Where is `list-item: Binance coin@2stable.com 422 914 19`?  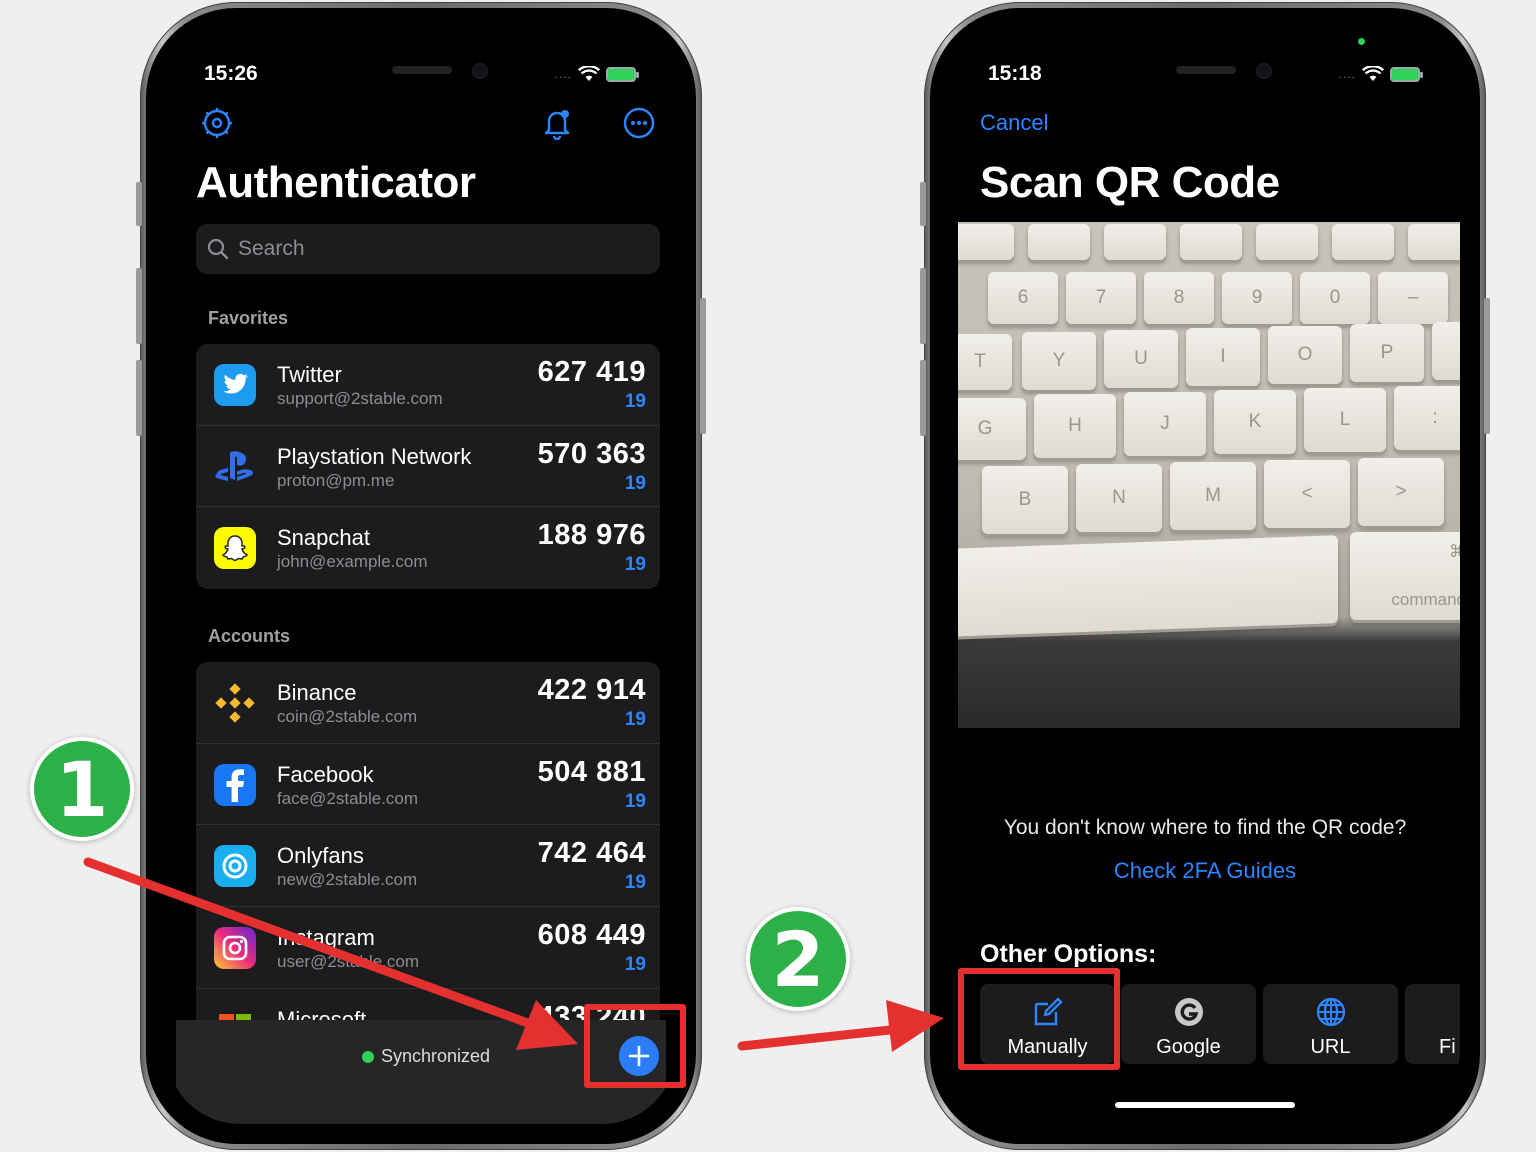
list-item: Binance coin@2stable.com 422 914 19 is located at coordinates (428, 703).